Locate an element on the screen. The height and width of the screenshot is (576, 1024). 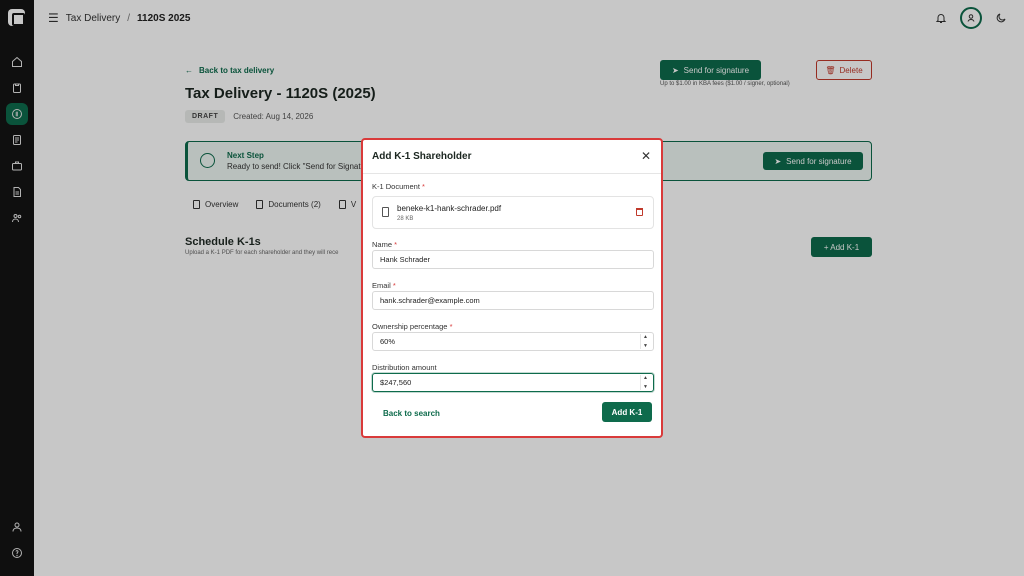
email-label-text: Email is located at coordinates (381, 285).